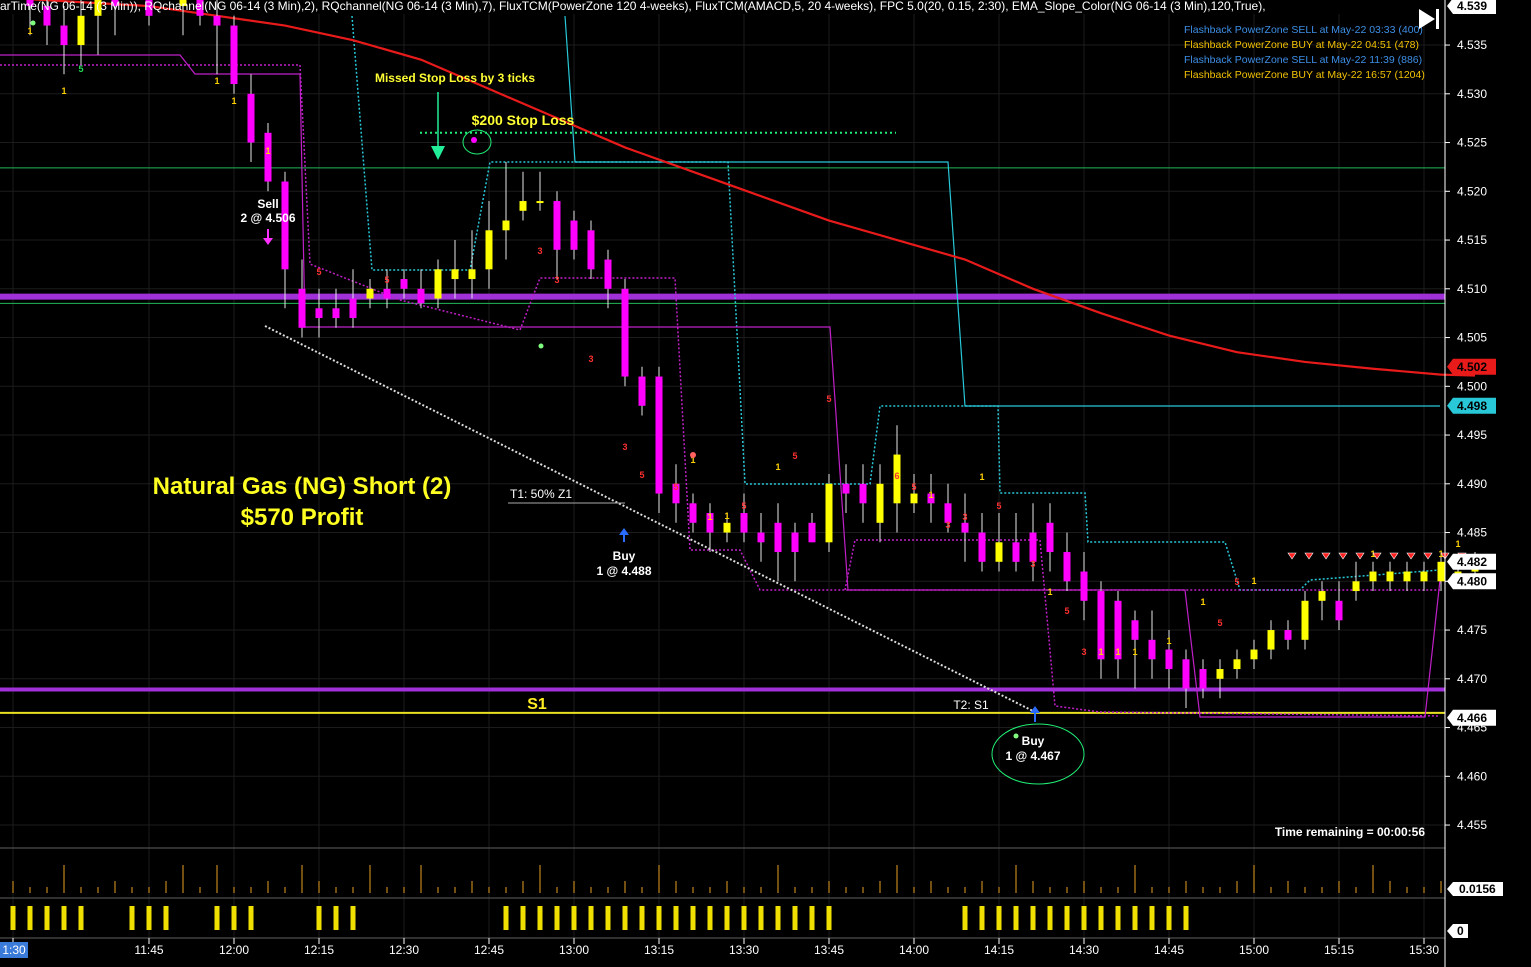 The height and width of the screenshot is (967, 1531). I want to click on y-tick-label: 4.490, so click(1472, 484).